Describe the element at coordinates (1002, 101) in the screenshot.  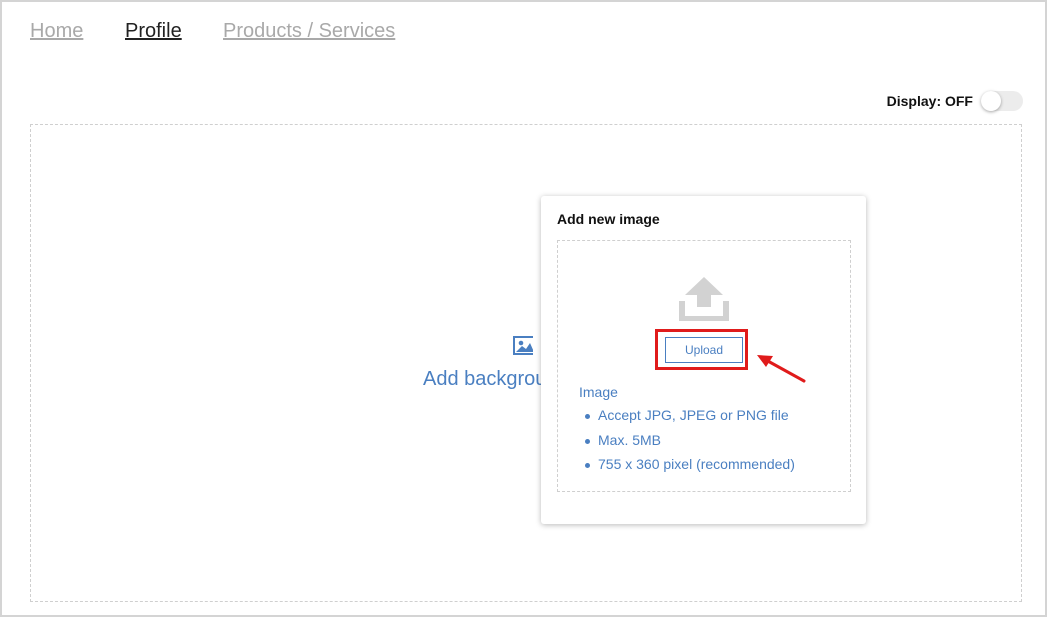
I see `display-toggle` at that location.